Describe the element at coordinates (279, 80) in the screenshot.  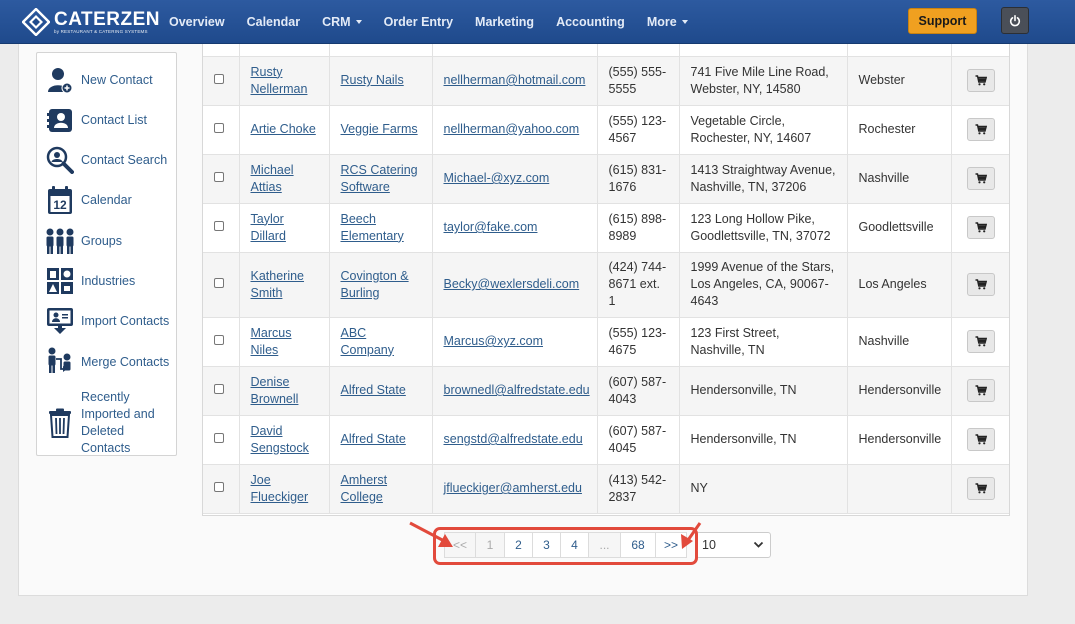
I see `contact-name-link: Rusty Nellerman` at that location.